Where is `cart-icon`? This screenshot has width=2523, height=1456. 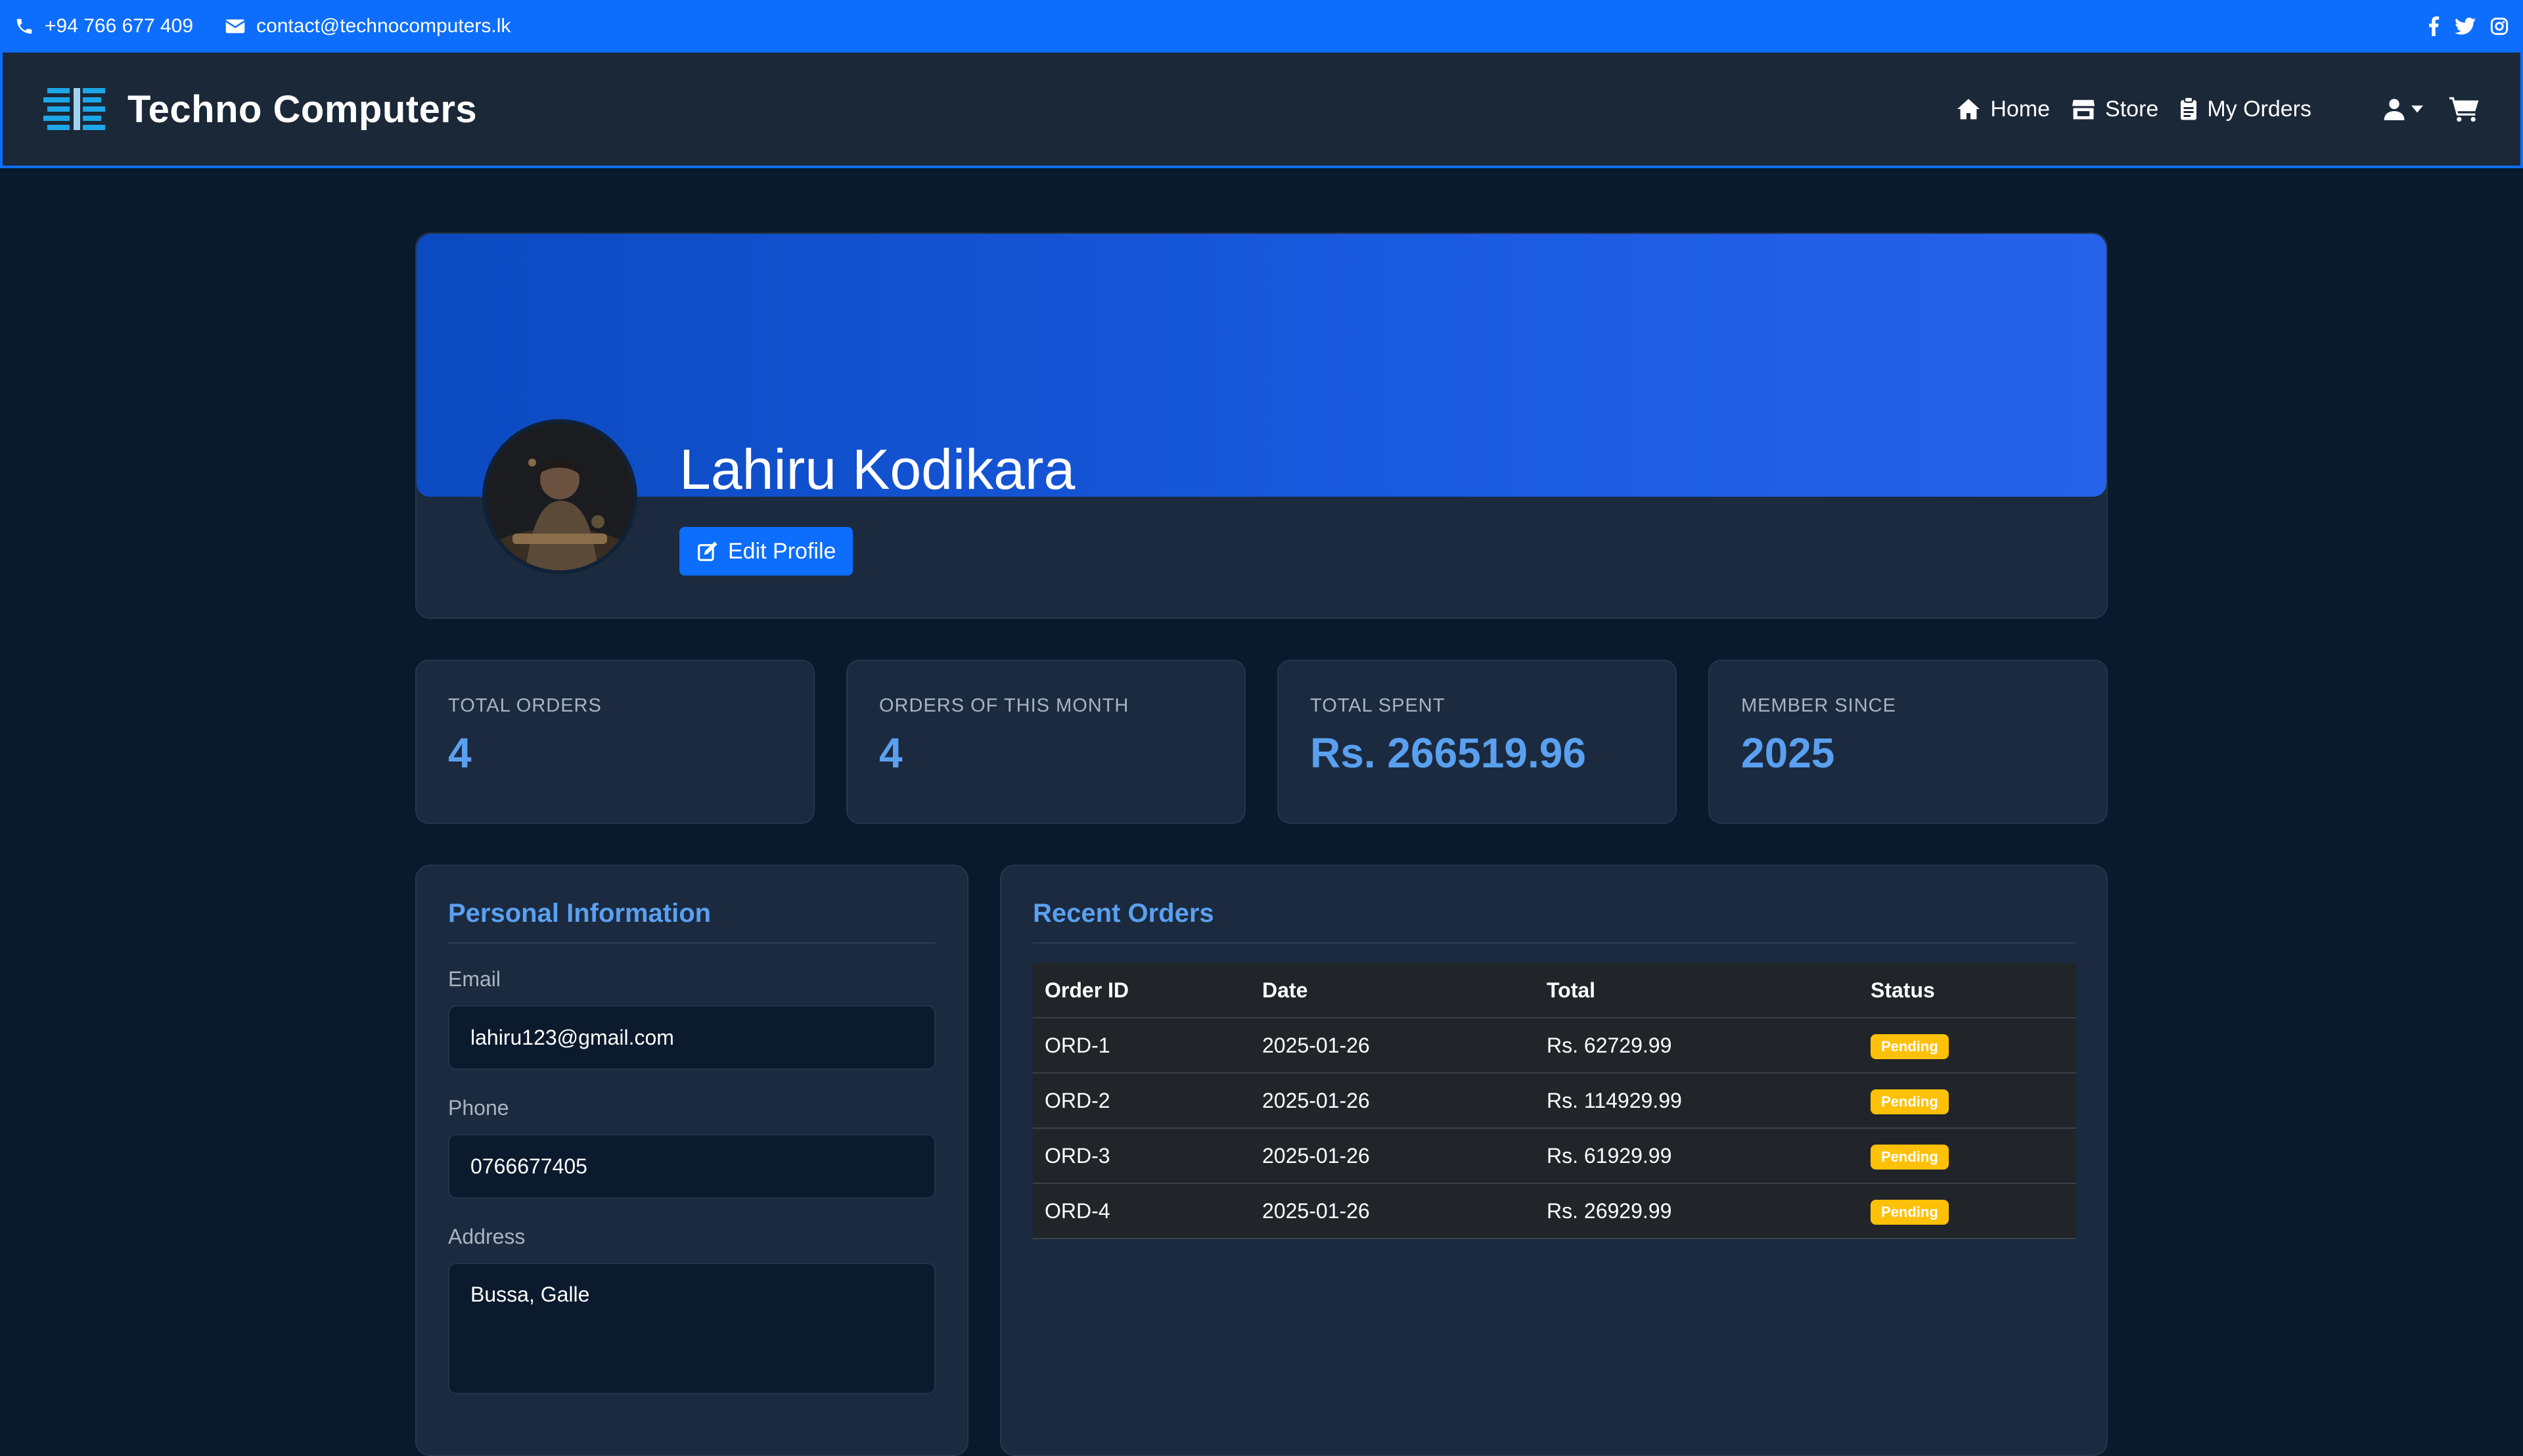 cart-icon is located at coordinates (2464, 109).